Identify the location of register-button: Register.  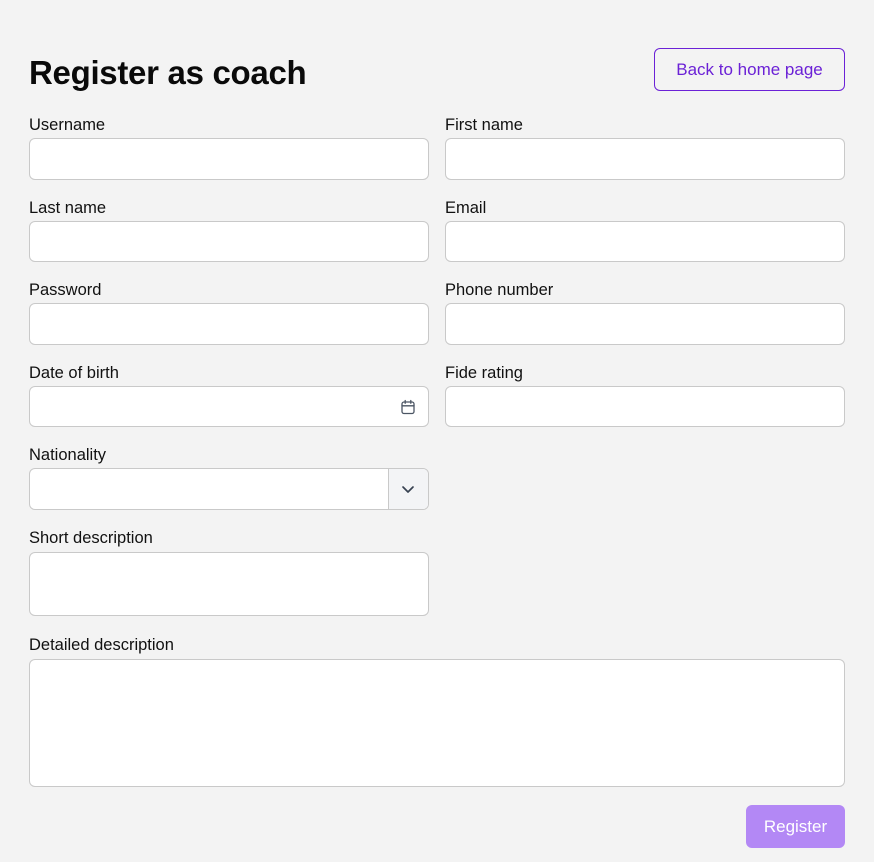
(795, 826).